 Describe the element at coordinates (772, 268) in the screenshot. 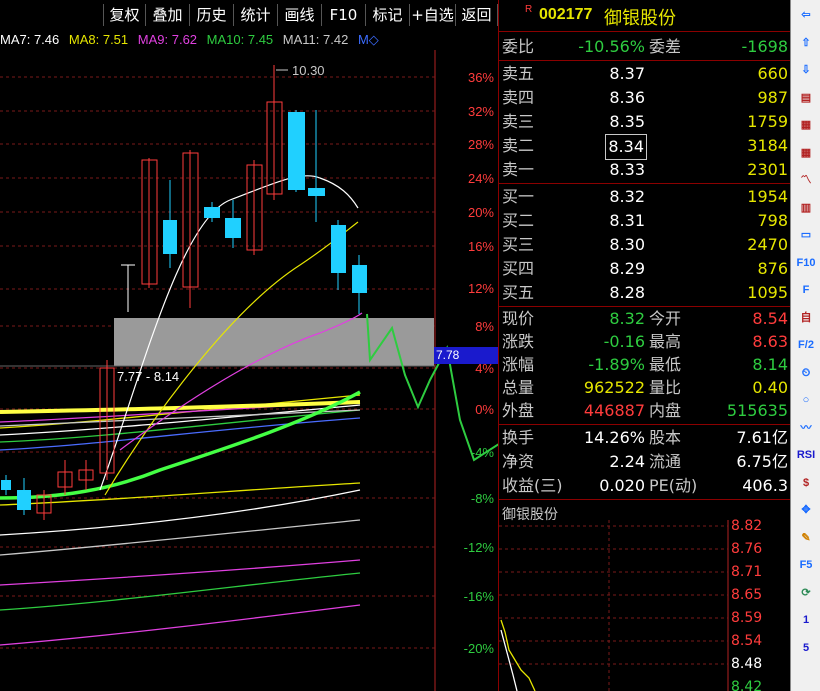

I see `bid-volume: 876` at that location.